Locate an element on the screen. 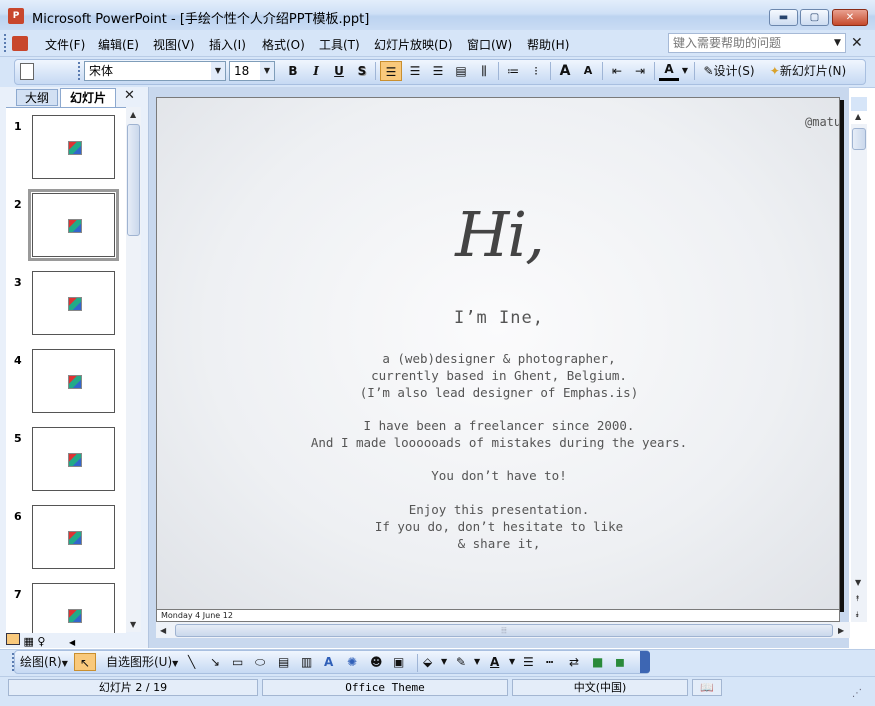  autoshapes-menu-button: 自选图形(U)▼ is located at coordinates (142, 662).